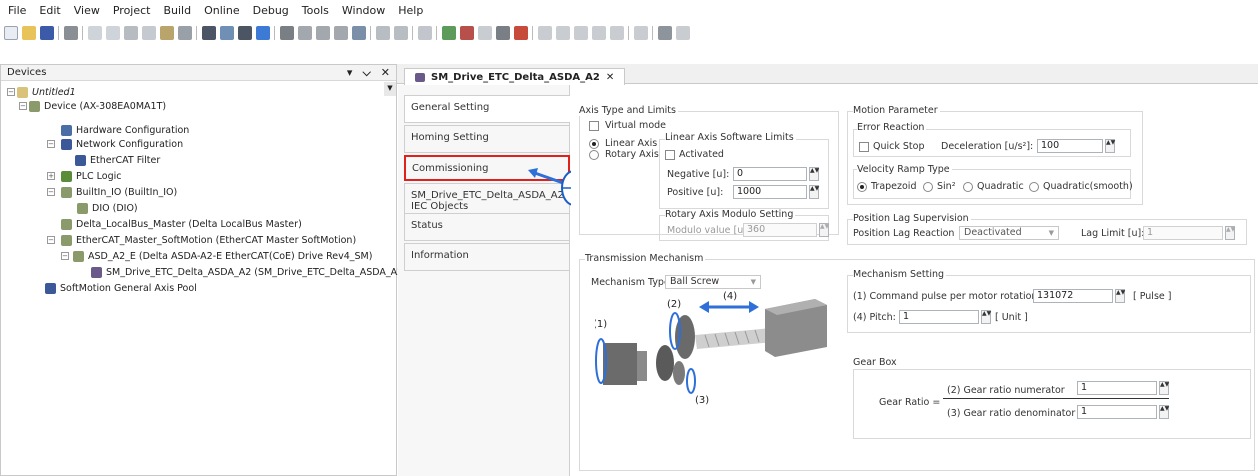 Image resolution: width=1258 pixels, height=476 pixels. What do you see at coordinates (670, 155) in the screenshot?
I see `activated-checkbox` at bounding box center [670, 155].